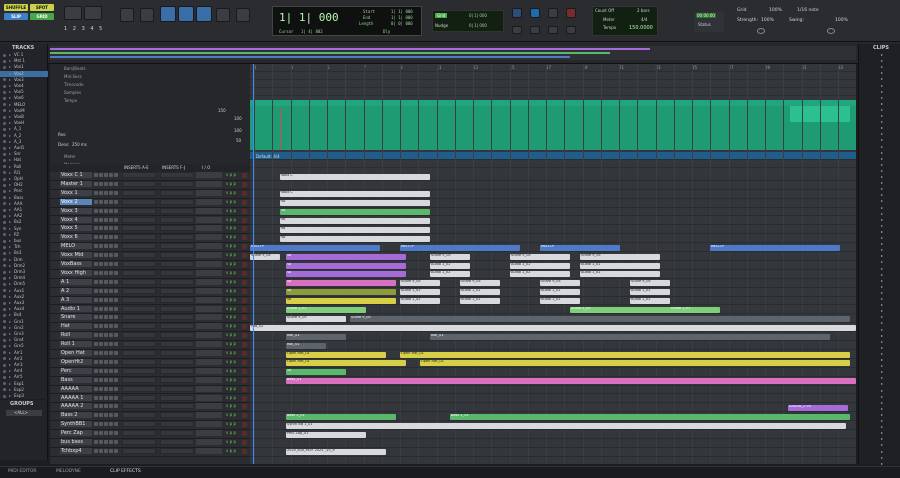 This screenshot has height=478, width=900. Describe the element at coordinates (24, 129) in the screenshot. I see `tracklist-item: ▸ A_1` at that location.